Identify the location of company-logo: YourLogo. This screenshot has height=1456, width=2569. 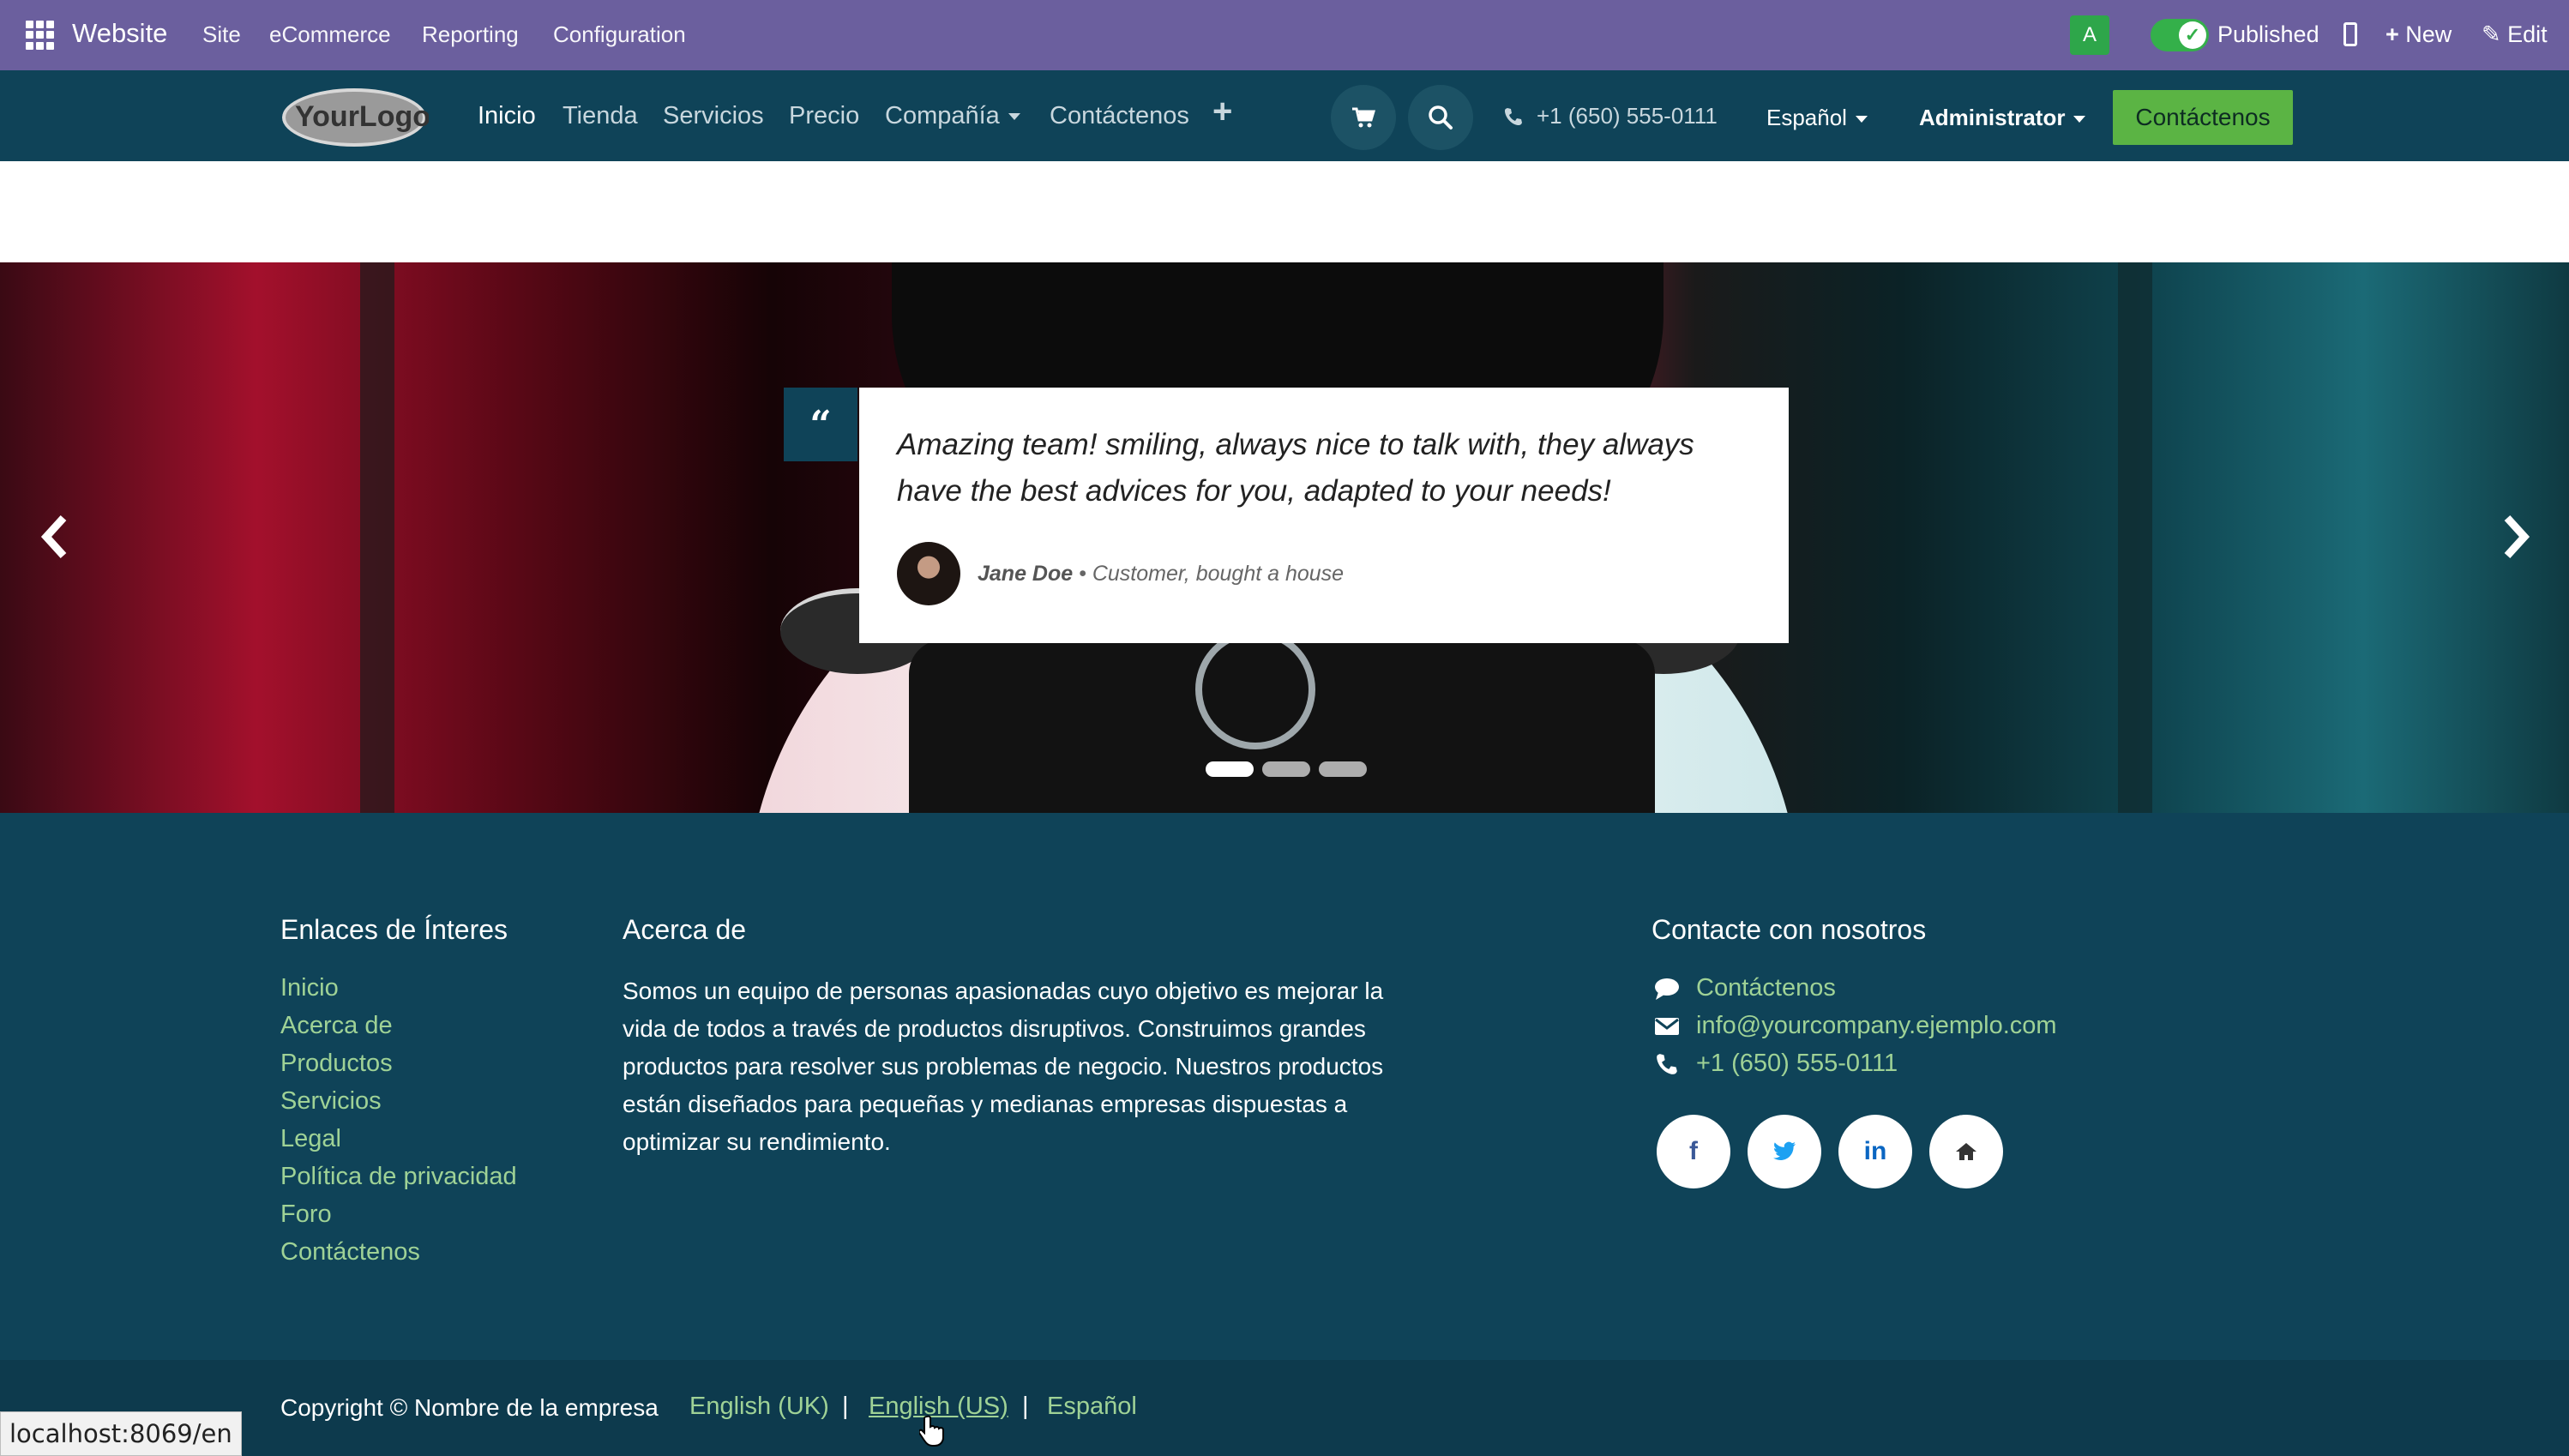
(354, 116).